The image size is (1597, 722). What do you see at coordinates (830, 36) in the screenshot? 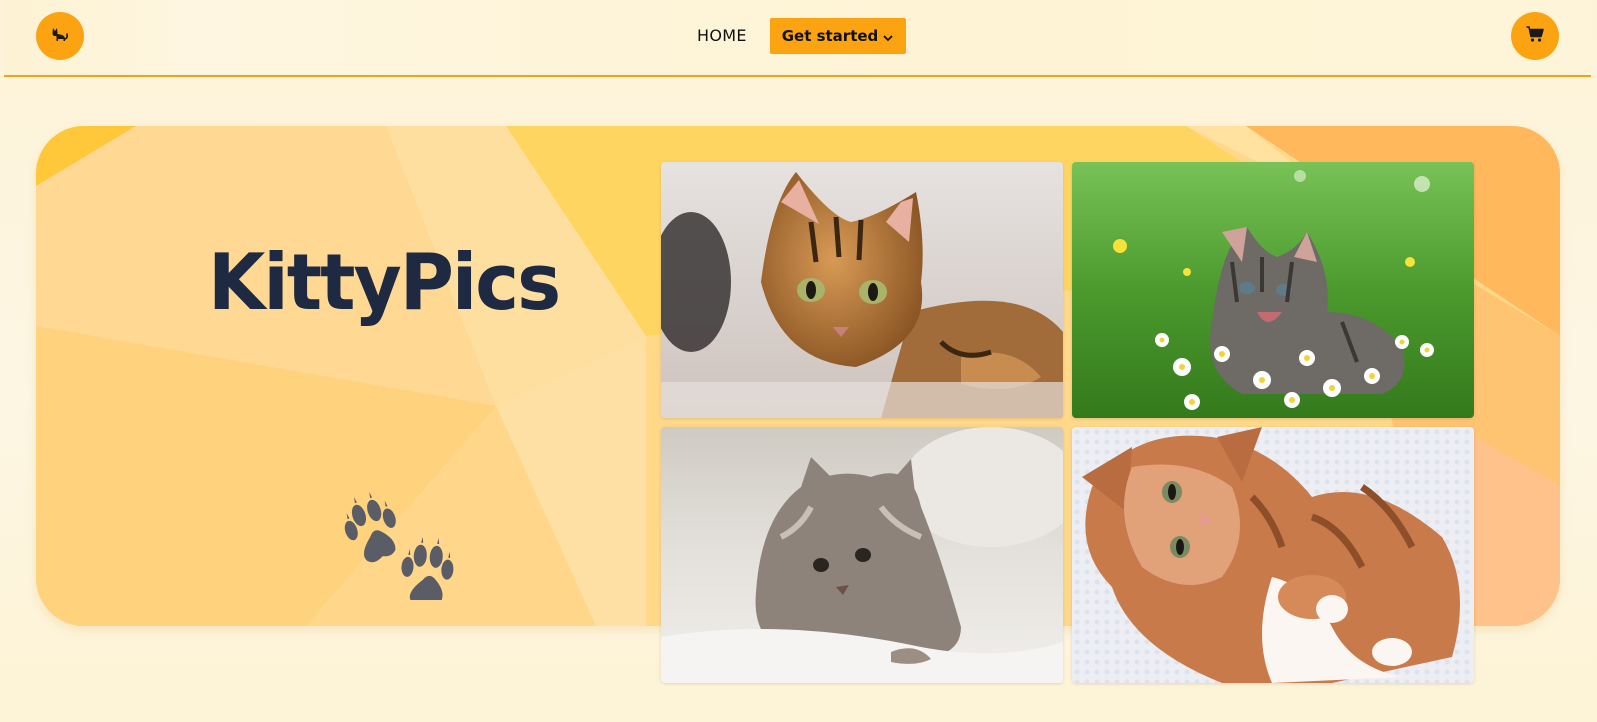
I see `get-started-label: Get started` at bounding box center [830, 36].